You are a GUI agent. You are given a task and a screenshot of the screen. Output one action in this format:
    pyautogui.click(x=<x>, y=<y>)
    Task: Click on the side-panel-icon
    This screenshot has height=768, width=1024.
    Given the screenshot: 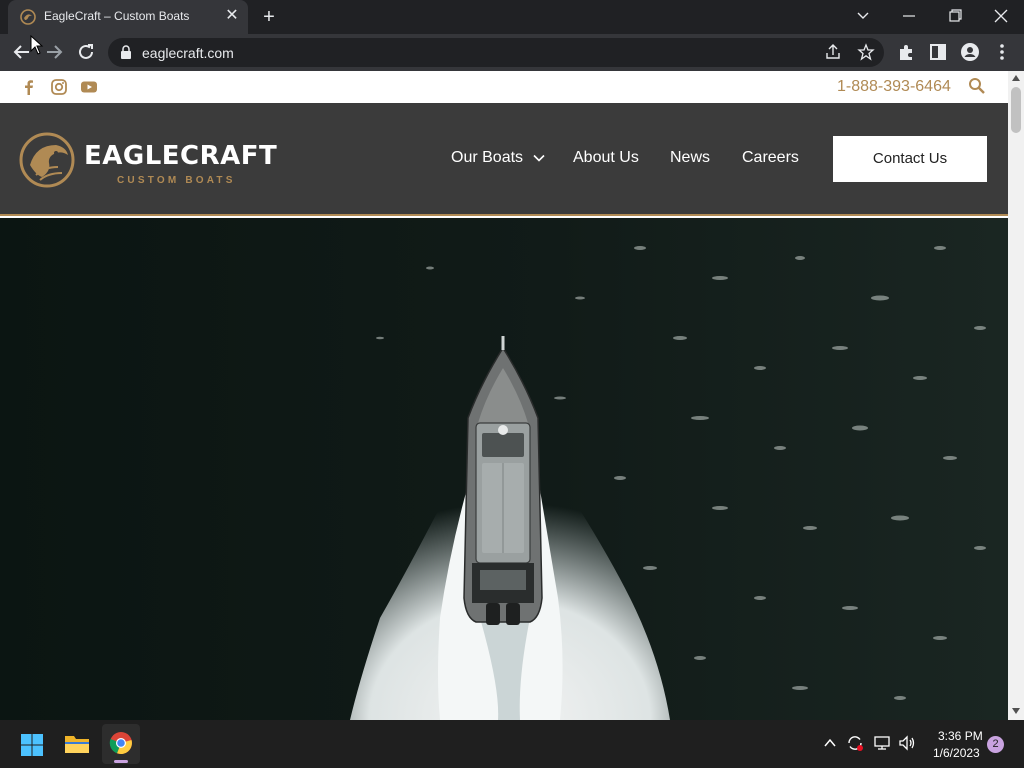 What is the action you would take?
    pyautogui.click(x=938, y=52)
    